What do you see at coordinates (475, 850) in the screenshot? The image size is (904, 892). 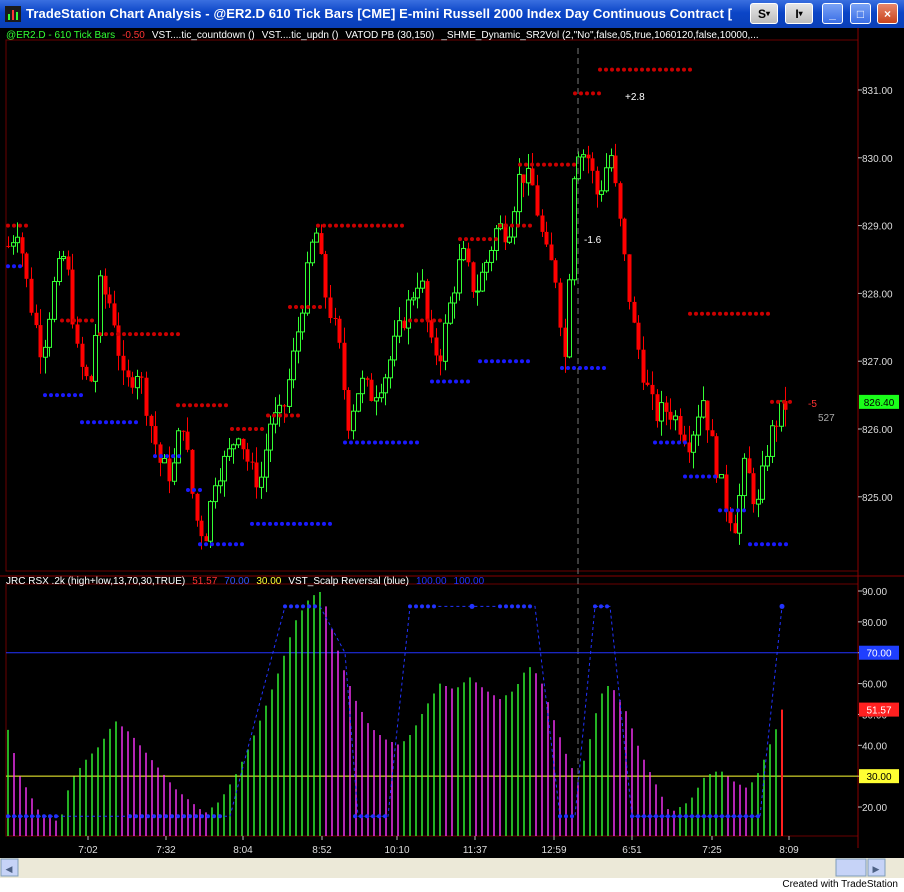 I see `x-axis-label: 11:37` at bounding box center [475, 850].